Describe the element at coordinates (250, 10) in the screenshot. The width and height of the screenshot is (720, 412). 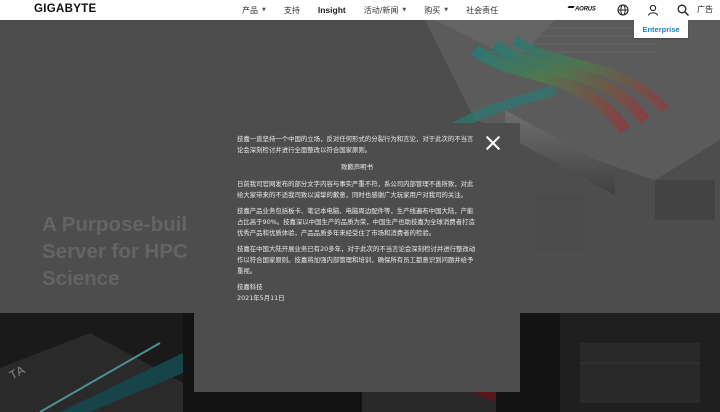
I see `menu-item-label: 产品` at that location.